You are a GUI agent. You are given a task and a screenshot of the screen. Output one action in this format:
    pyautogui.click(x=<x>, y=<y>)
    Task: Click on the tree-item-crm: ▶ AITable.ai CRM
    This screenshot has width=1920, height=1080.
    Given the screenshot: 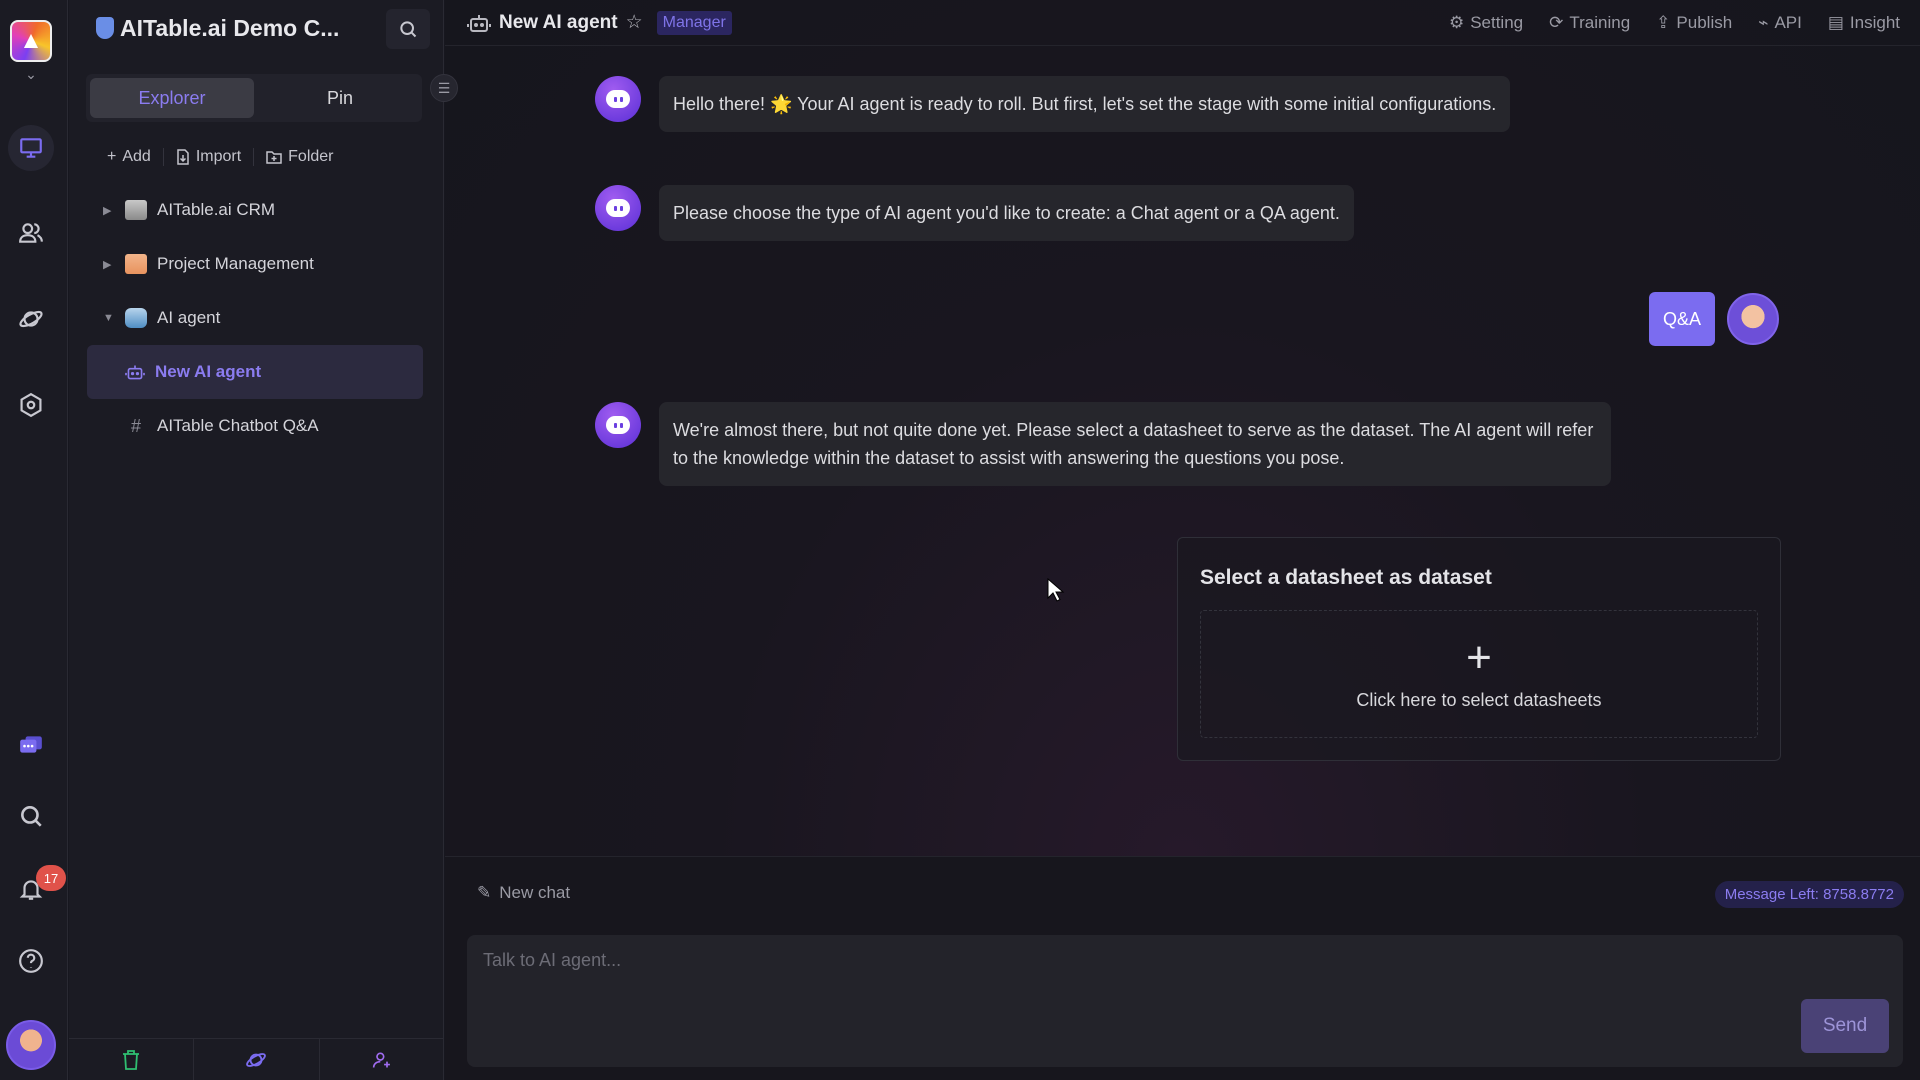 What is the action you would take?
    pyautogui.click(x=255, y=210)
    